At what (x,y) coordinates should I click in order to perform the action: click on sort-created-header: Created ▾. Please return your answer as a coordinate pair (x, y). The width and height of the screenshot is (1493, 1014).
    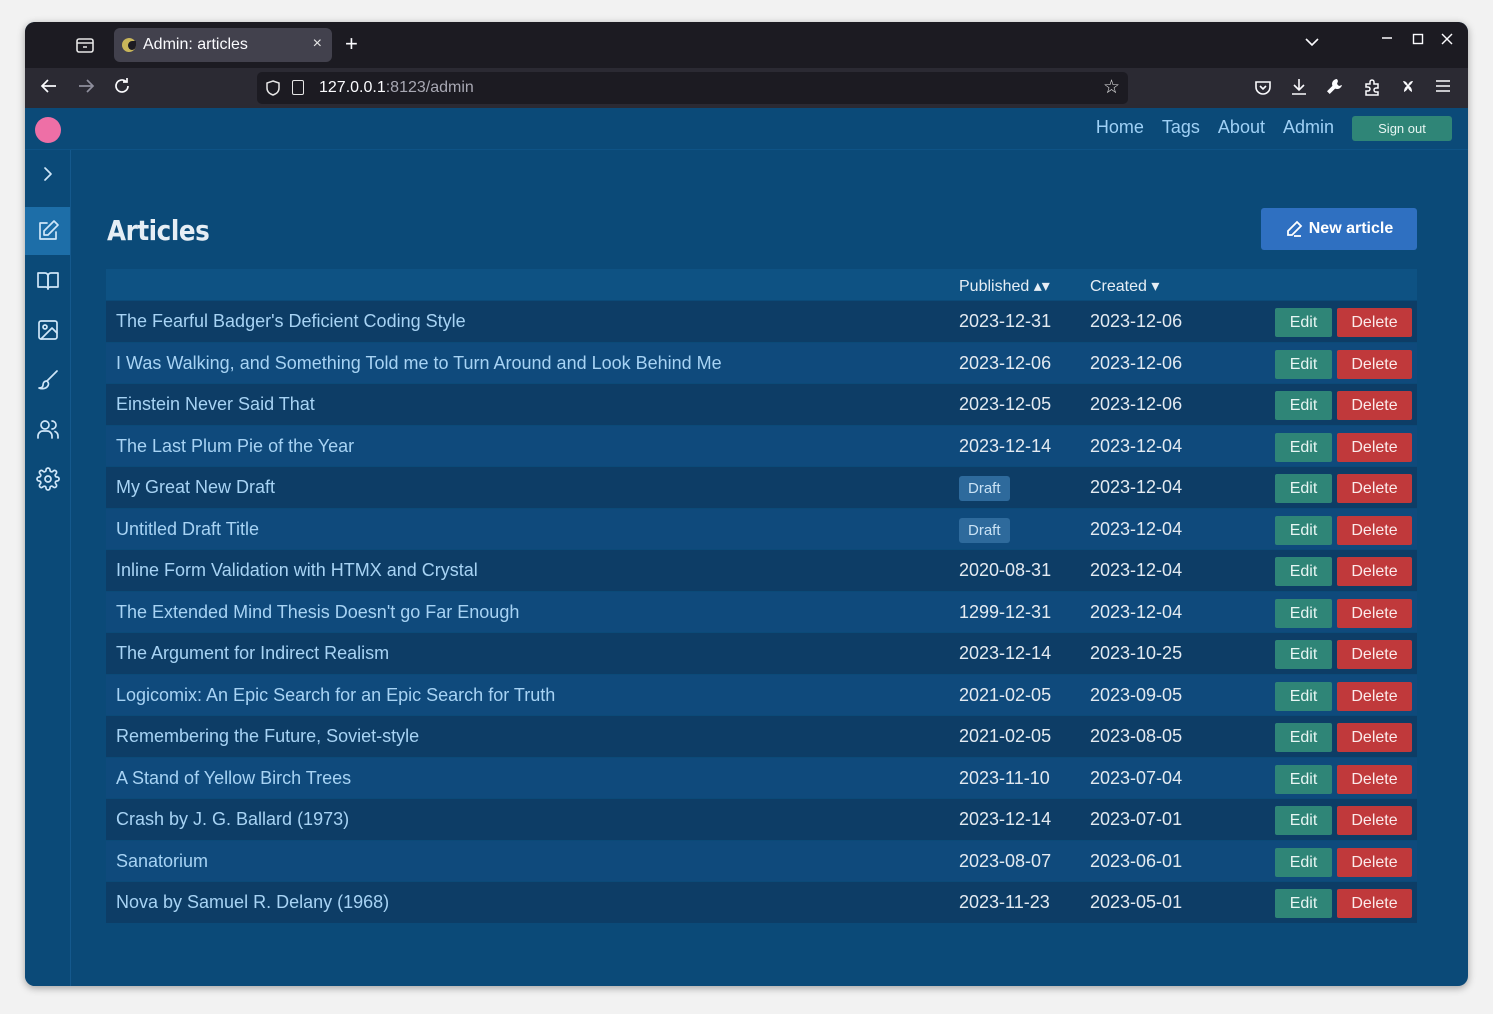
    Looking at the image, I should click on (1124, 286).